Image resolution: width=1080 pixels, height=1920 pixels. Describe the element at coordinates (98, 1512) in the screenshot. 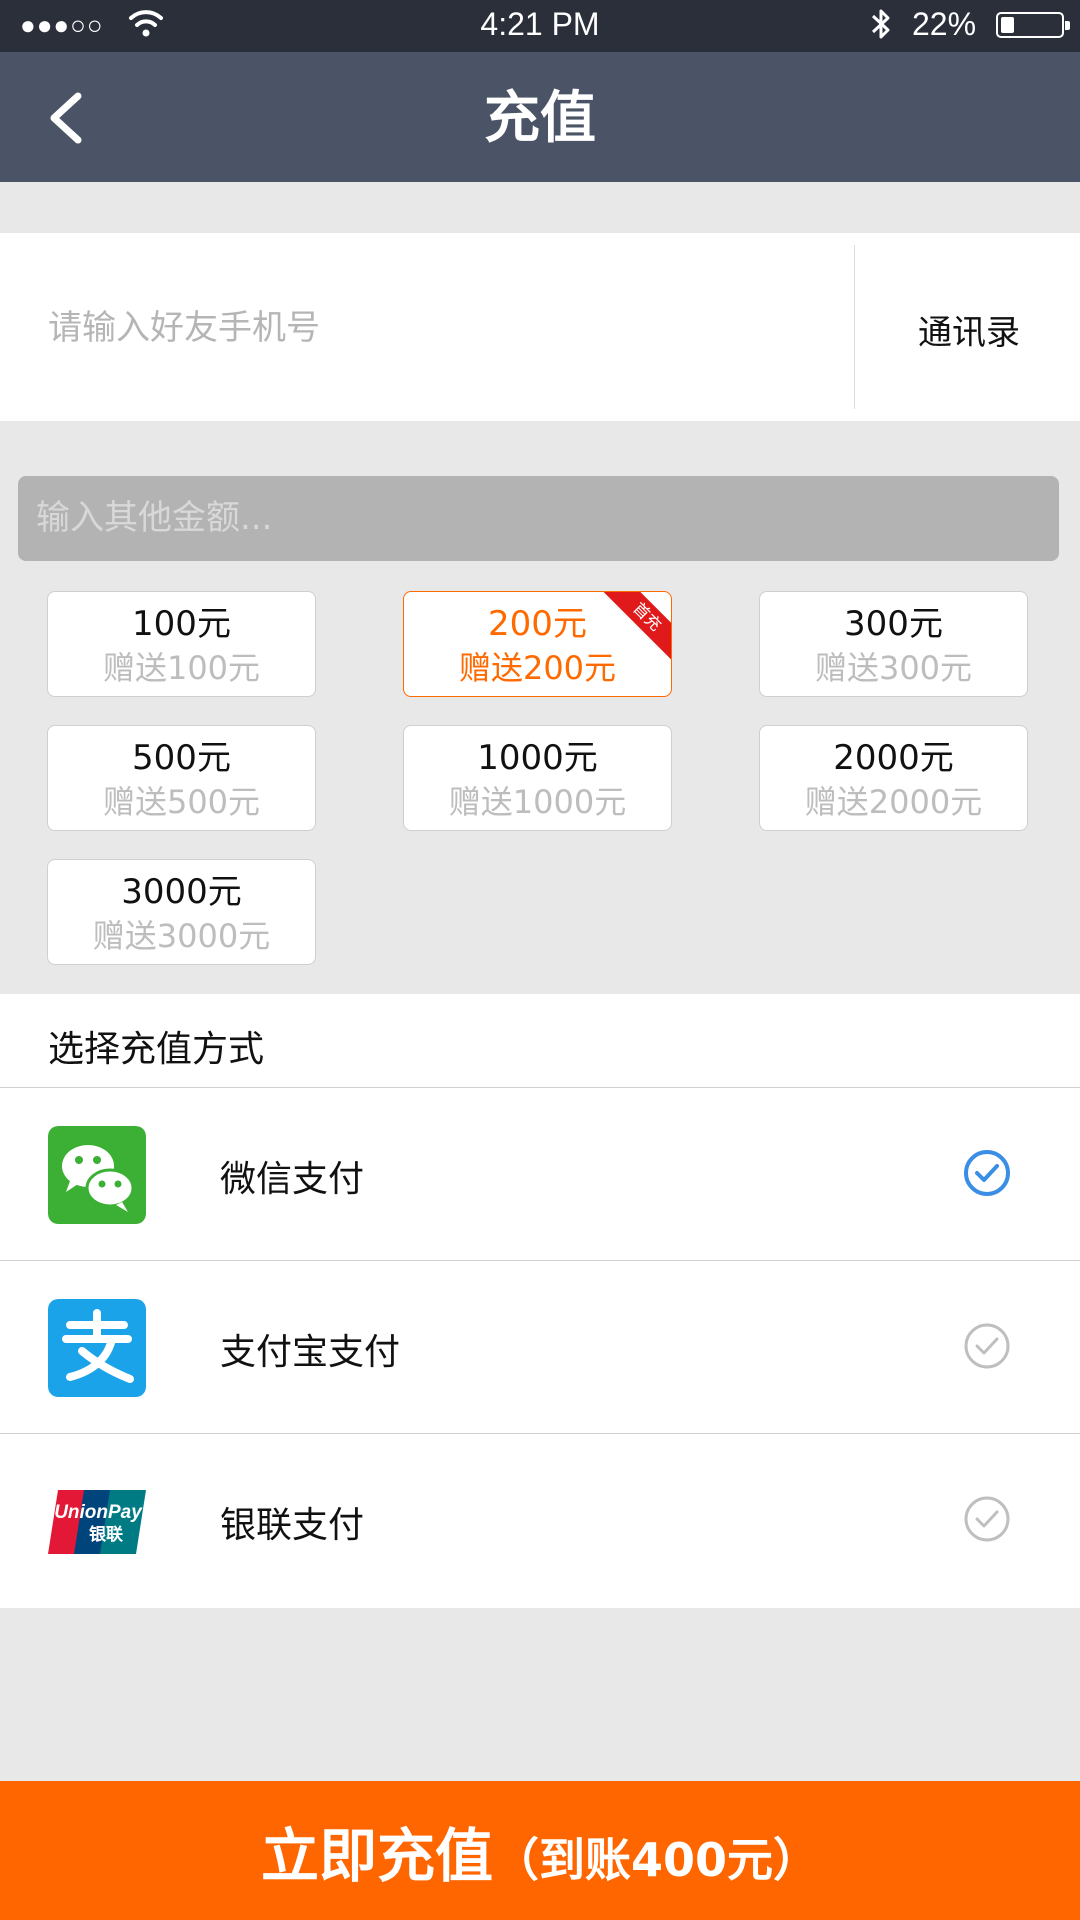

I see `svg-text: UnionPay` at that location.